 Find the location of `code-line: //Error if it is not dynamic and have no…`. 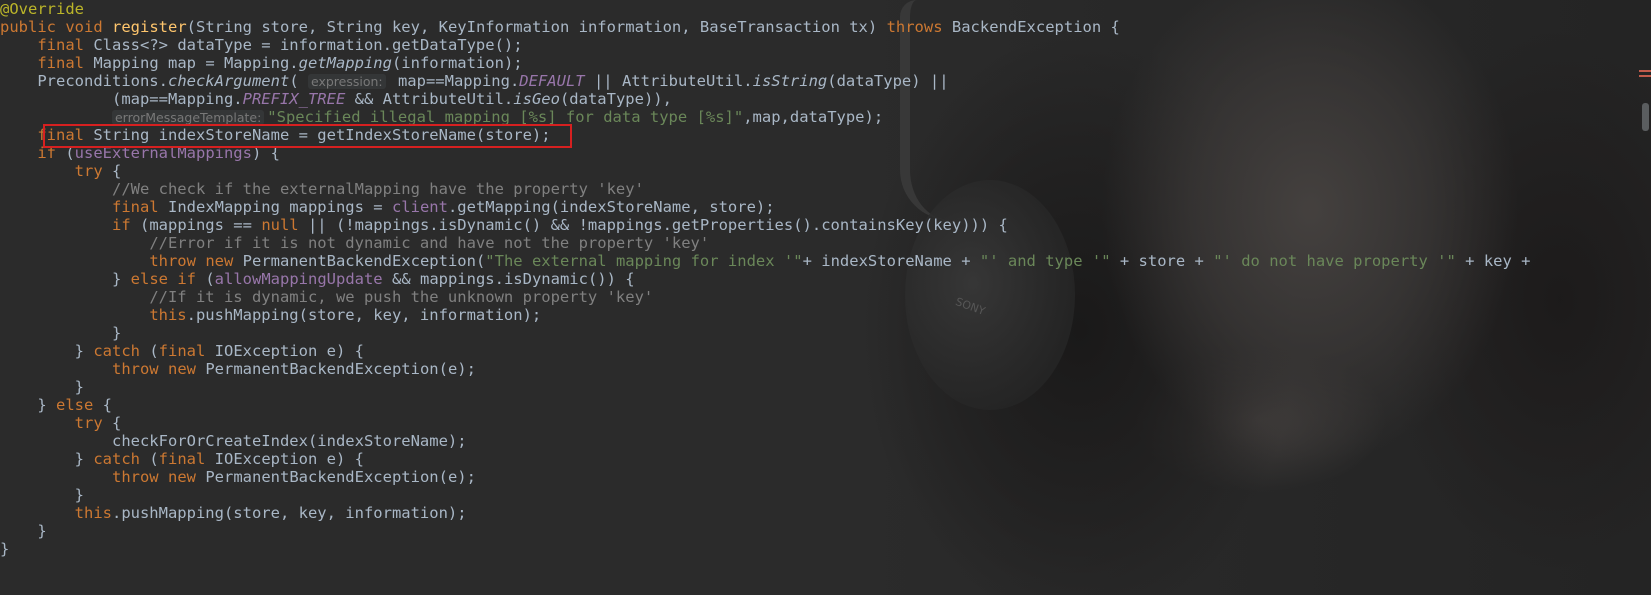

code-line: //Error if it is not dynamic and have no… is located at coordinates (429, 243).